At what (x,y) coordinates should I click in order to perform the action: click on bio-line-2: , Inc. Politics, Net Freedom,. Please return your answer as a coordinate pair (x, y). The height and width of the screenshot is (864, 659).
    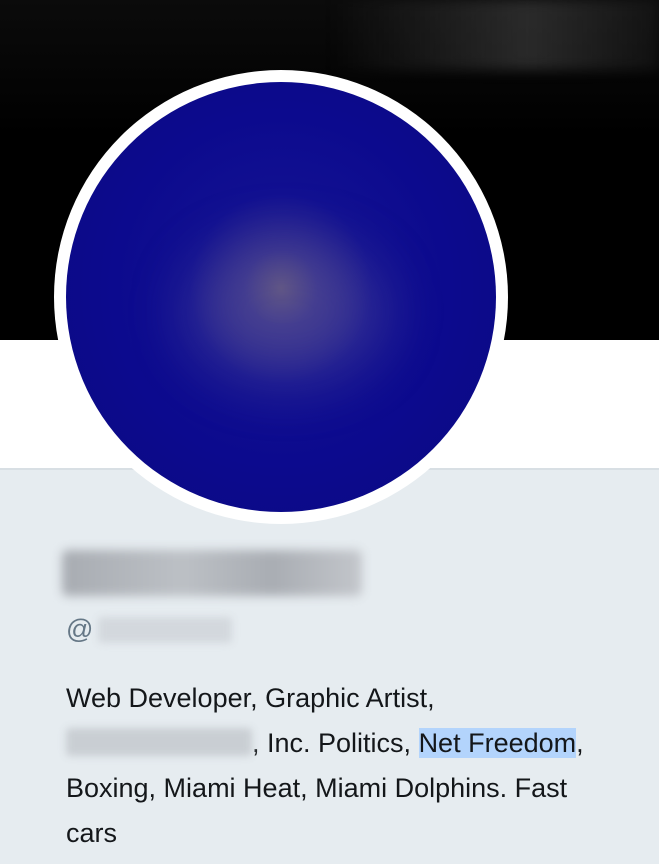
    Looking at the image, I should click on (356, 743).